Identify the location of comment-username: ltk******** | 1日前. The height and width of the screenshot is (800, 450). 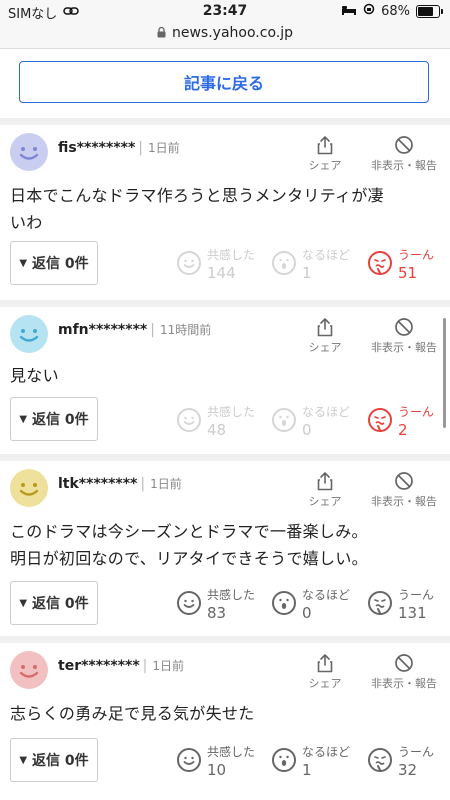
(120, 483).